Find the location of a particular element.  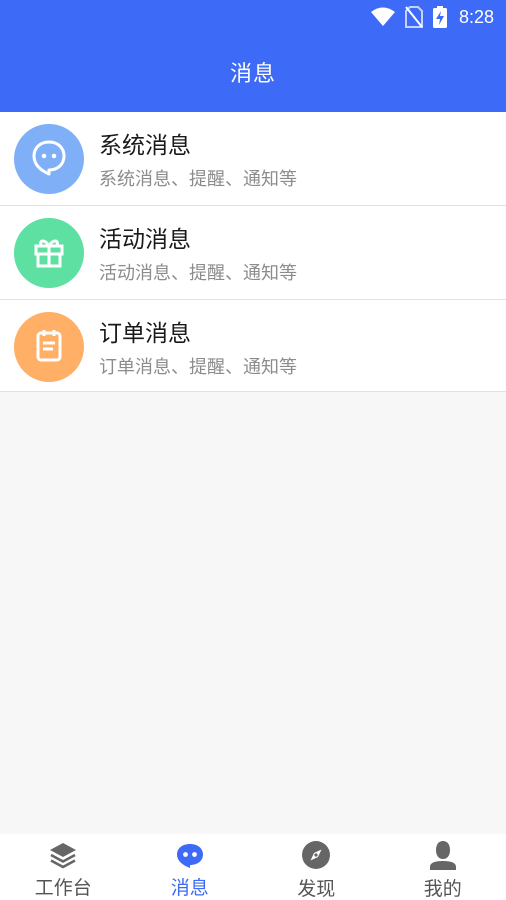

header-bar: 8:28 消息 is located at coordinates (253, 56).